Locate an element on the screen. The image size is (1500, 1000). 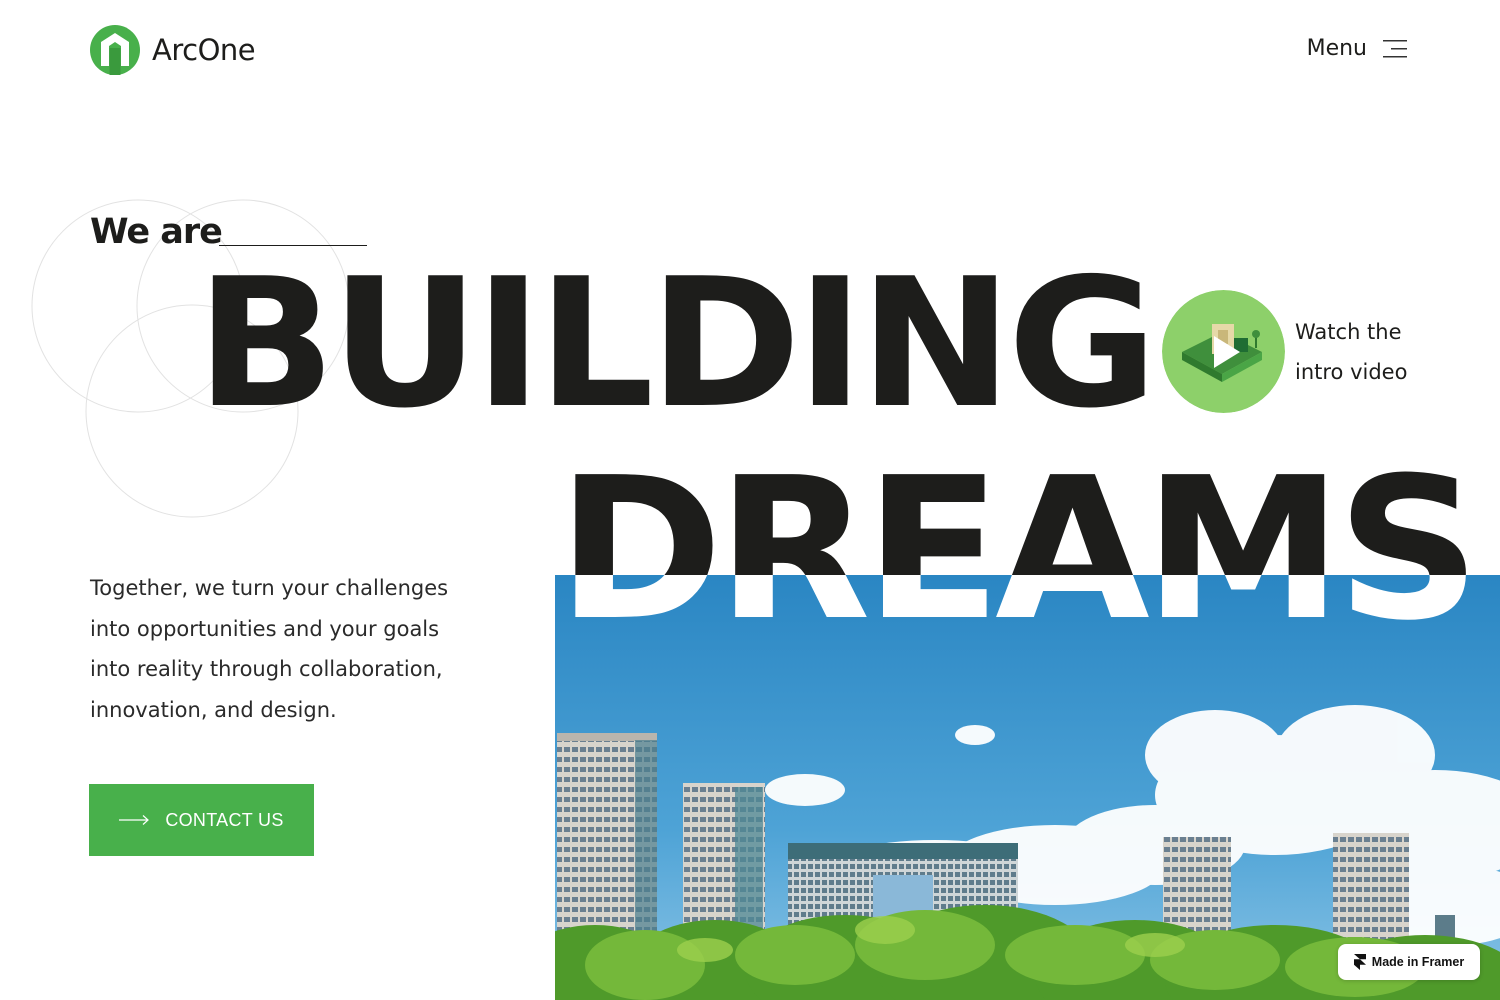
hero-headline-dreams: DREAMS is located at coordinates (1019, 505).